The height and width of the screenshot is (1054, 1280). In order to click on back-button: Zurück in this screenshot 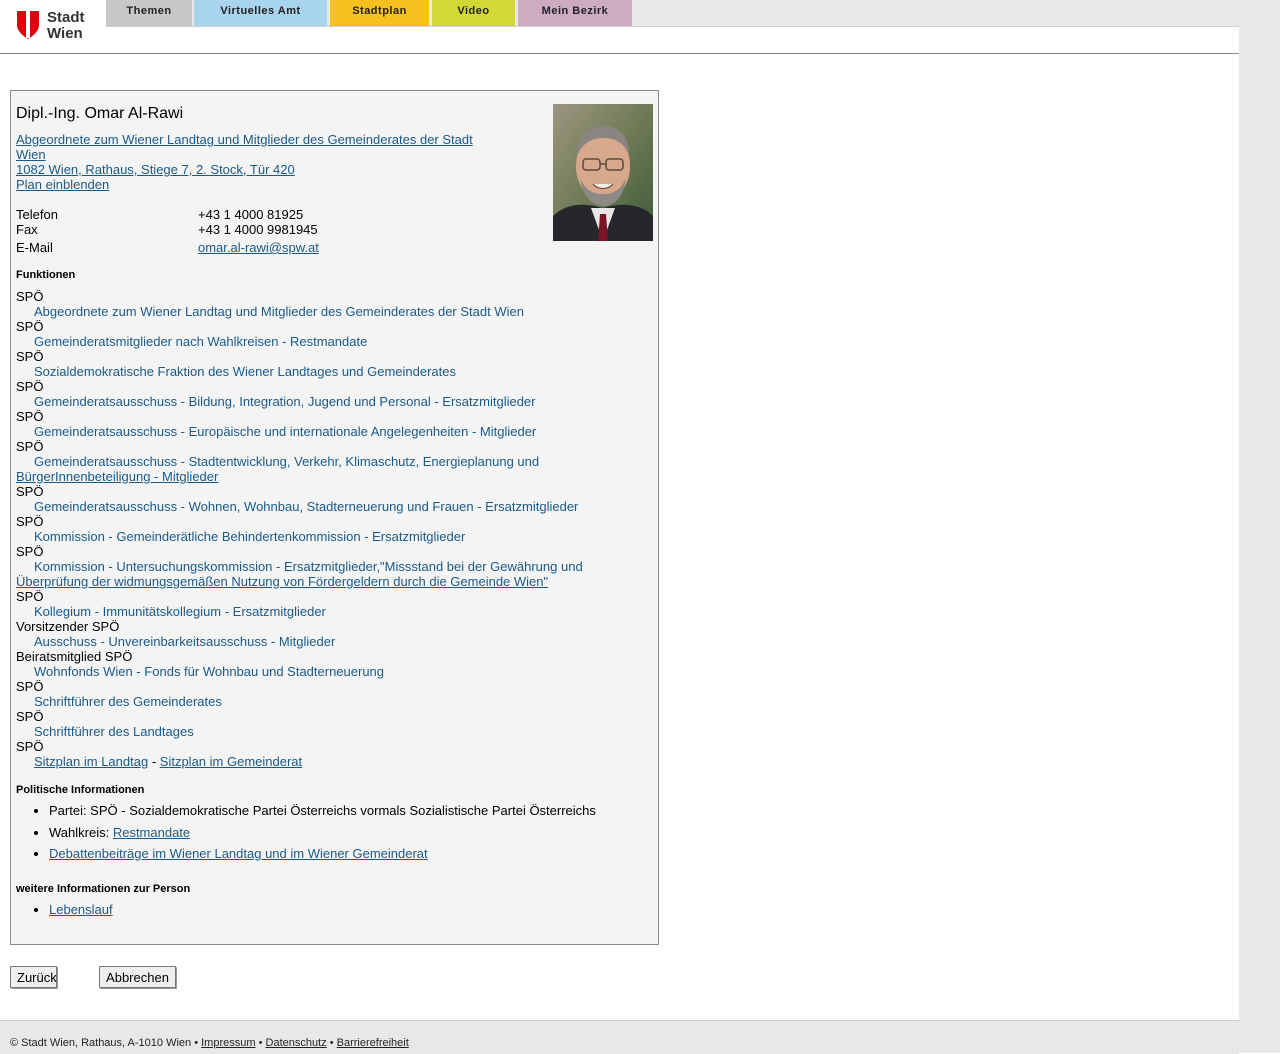, I will do `click(33, 977)`.